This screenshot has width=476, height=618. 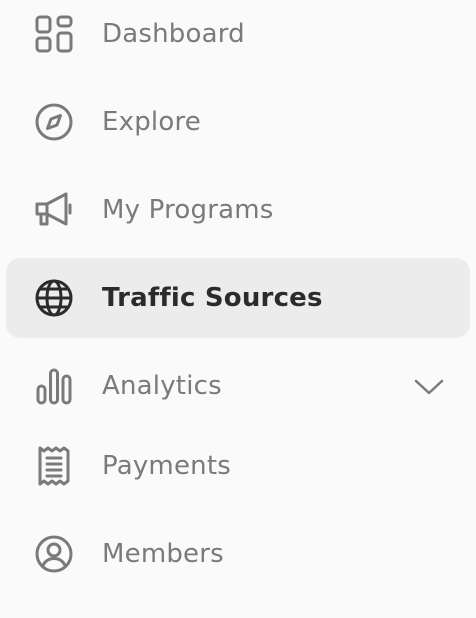 I want to click on sidebar-item-members: Members, so click(x=238, y=554).